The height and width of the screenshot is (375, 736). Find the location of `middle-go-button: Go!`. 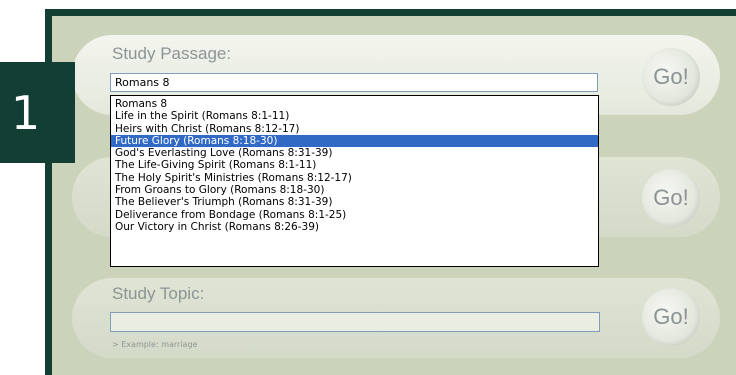

middle-go-button: Go! is located at coordinates (671, 198).